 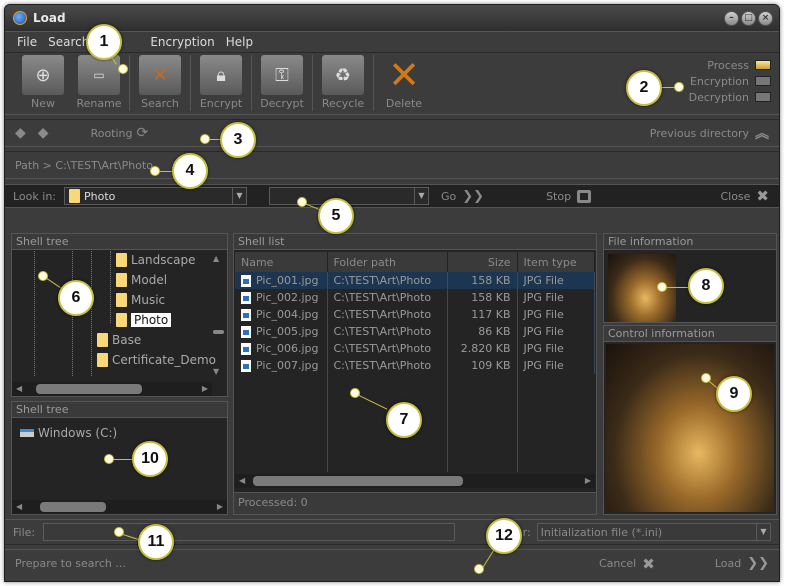 What do you see at coordinates (392, 18) in the screenshot?
I see `title-bar: Load – □ ×` at bounding box center [392, 18].